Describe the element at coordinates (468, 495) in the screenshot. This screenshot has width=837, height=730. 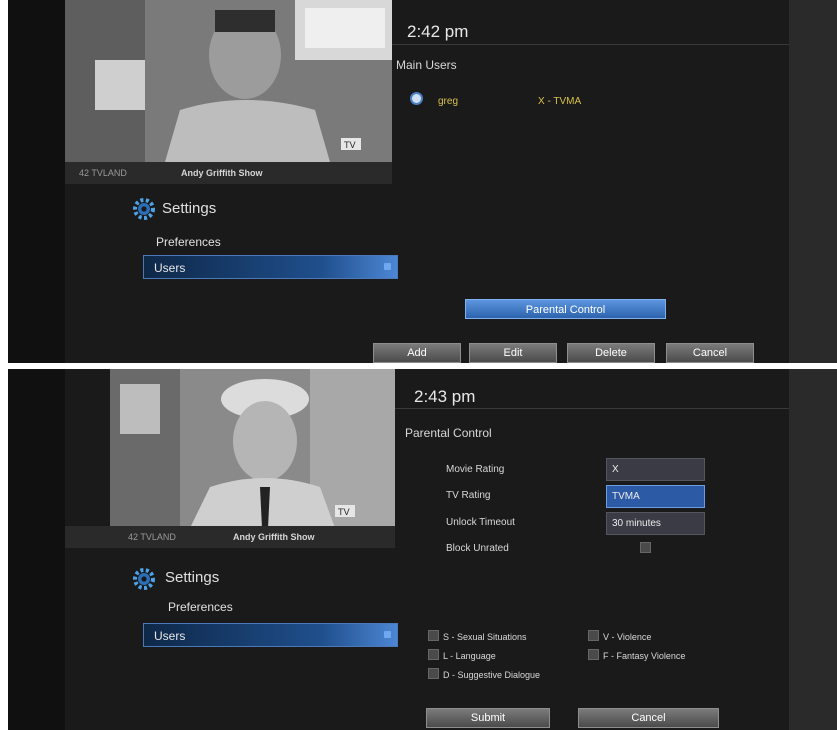
I see `tv-rating-label: TV Rating` at that location.